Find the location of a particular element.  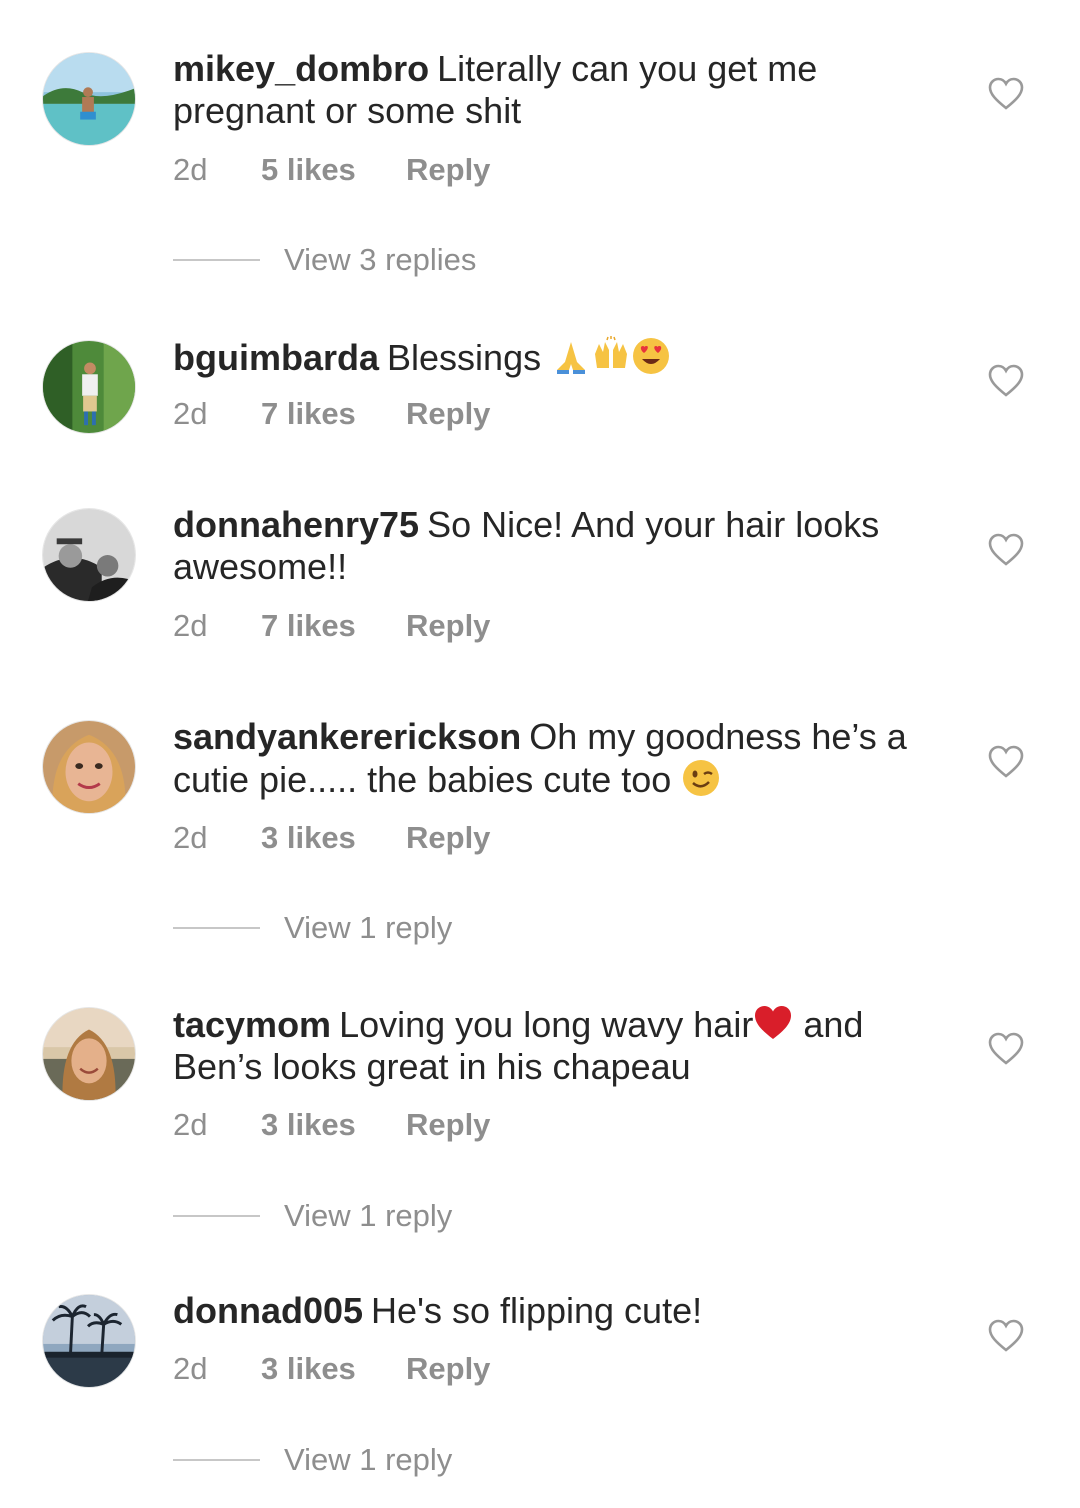

folded-hands-emoji is located at coordinates (571, 356).